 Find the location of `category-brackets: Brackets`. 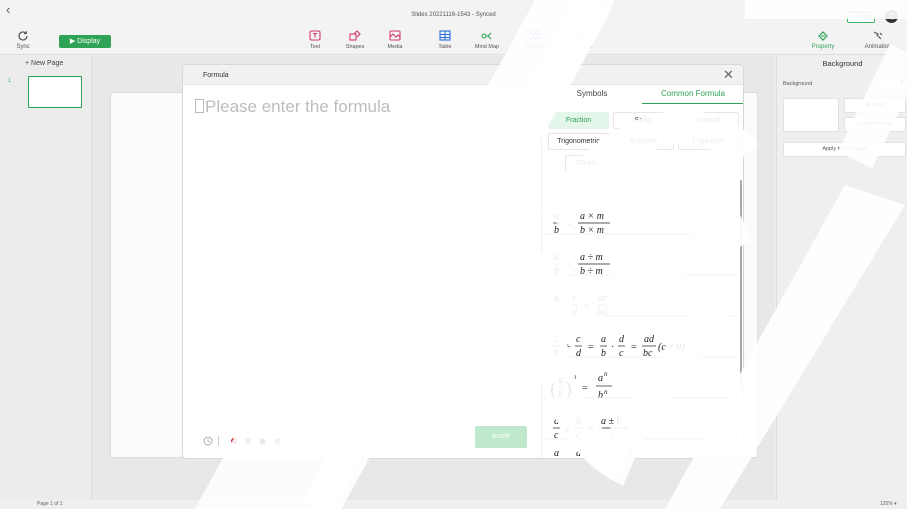

category-brackets: Brackets is located at coordinates (643, 141).